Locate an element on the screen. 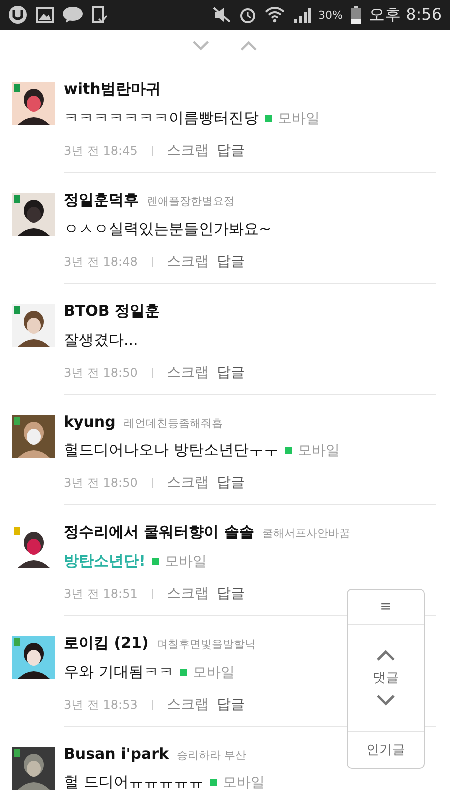  comment-text: ㅇㅅㅇ실력있는분들인가봐요~ is located at coordinates (168, 229).